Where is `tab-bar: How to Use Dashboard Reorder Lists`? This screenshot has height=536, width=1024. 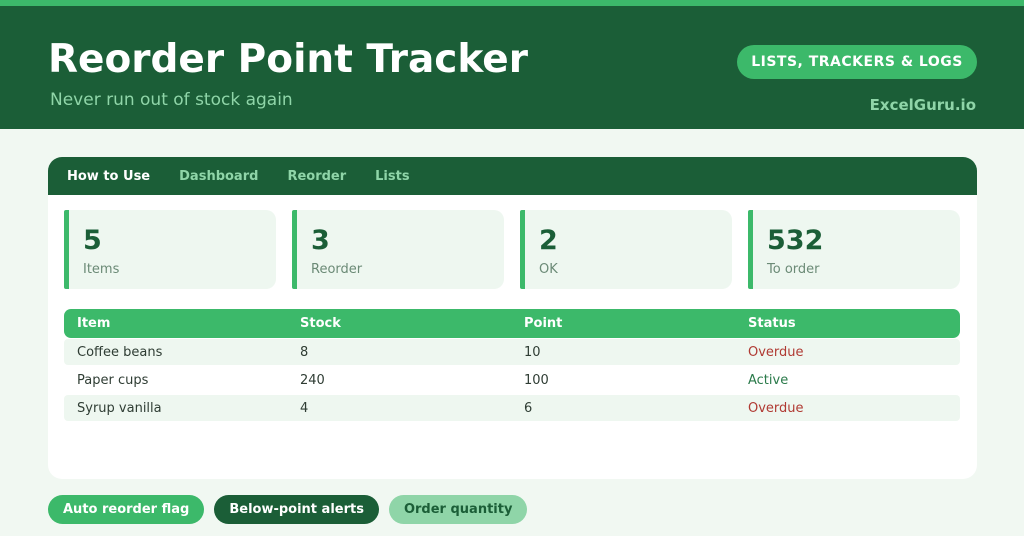
tab-bar: How to Use Dashboard Reorder Lists is located at coordinates (512, 176).